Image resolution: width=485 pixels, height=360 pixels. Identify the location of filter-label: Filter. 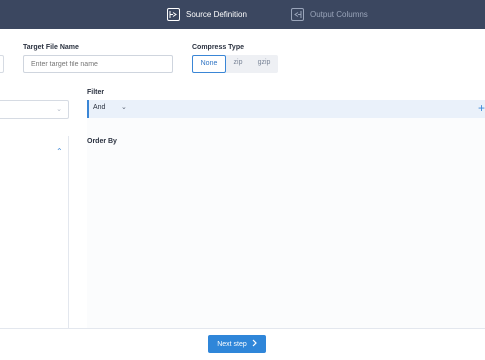
(96, 92).